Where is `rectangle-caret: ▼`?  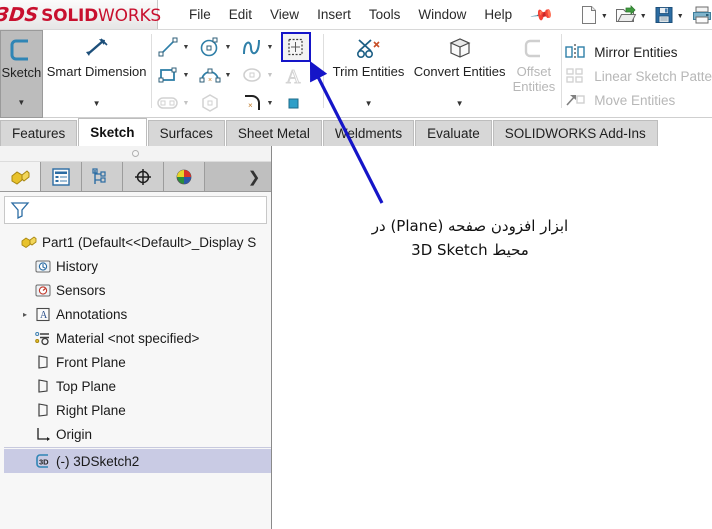 rectangle-caret: ▼ is located at coordinates (185, 75).